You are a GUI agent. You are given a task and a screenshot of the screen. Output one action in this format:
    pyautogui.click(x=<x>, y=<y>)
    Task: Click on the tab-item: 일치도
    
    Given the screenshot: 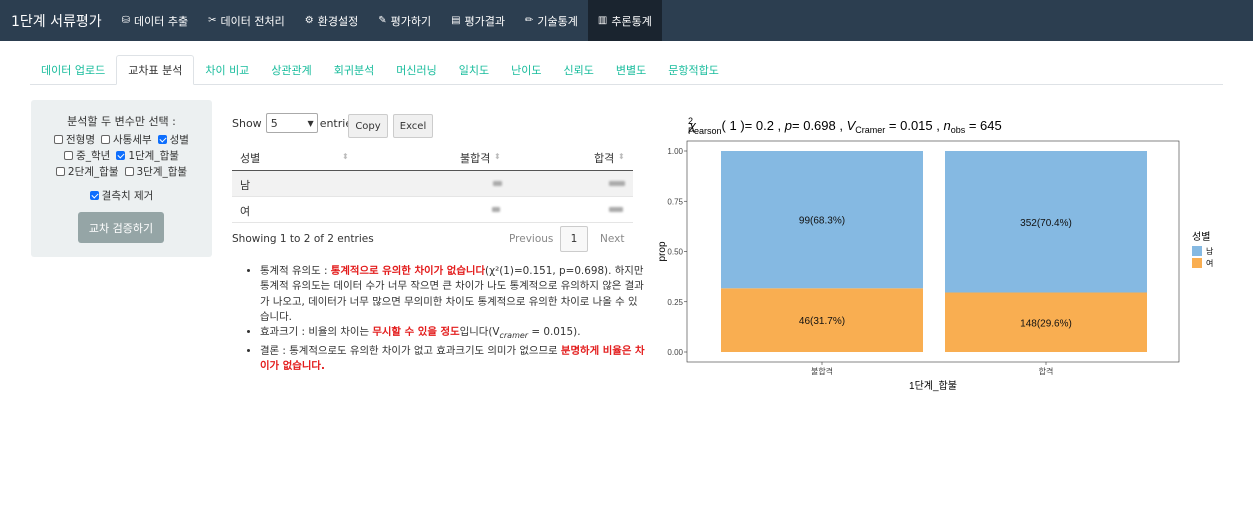 What is the action you would take?
    pyautogui.click(x=474, y=70)
    